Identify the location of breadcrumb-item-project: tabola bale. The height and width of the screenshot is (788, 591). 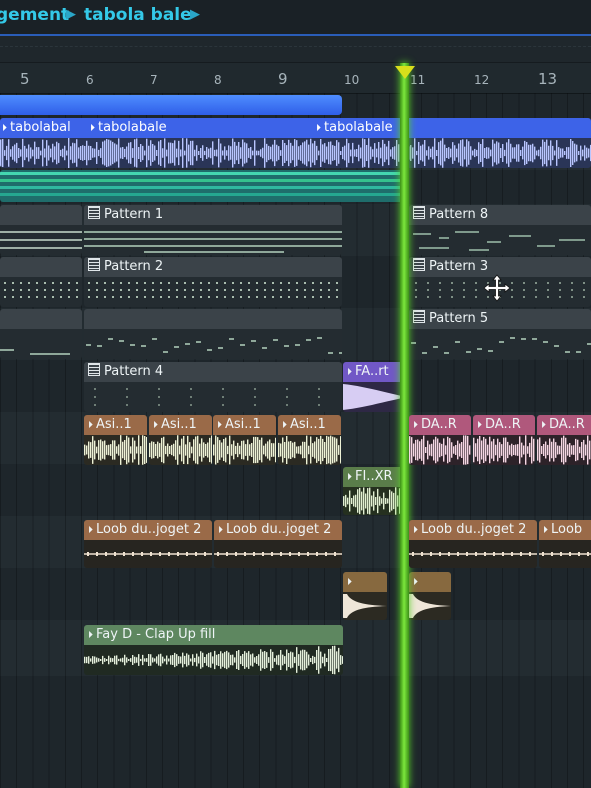
(138, 15).